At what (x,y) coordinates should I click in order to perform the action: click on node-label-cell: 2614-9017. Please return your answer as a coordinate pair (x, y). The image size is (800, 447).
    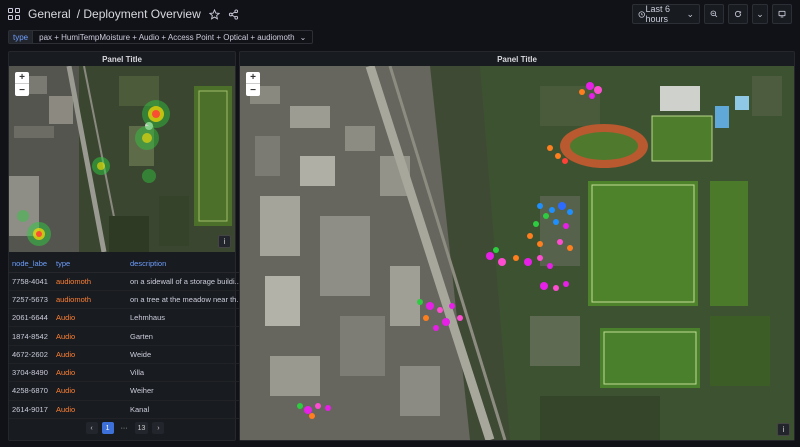
    Looking at the image, I should click on (31, 409).